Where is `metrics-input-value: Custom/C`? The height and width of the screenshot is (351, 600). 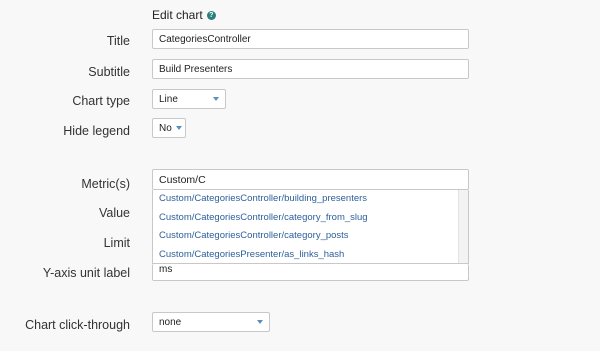 metrics-input-value: Custom/C is located at coordinates (182, 179).